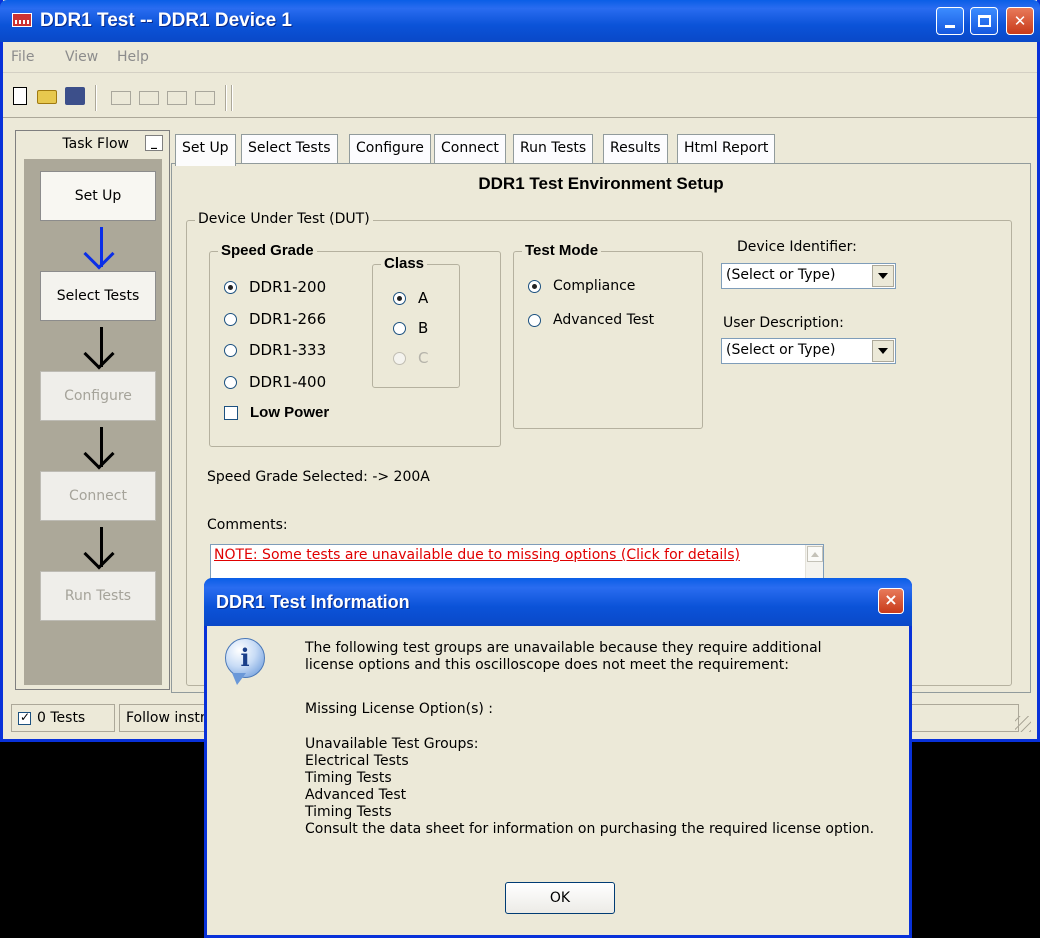  What do you see at coordinates (781, 275) in the screenshot?
I see `device-identifier-value: (Select or Type)` at bounding box center [781, 275].